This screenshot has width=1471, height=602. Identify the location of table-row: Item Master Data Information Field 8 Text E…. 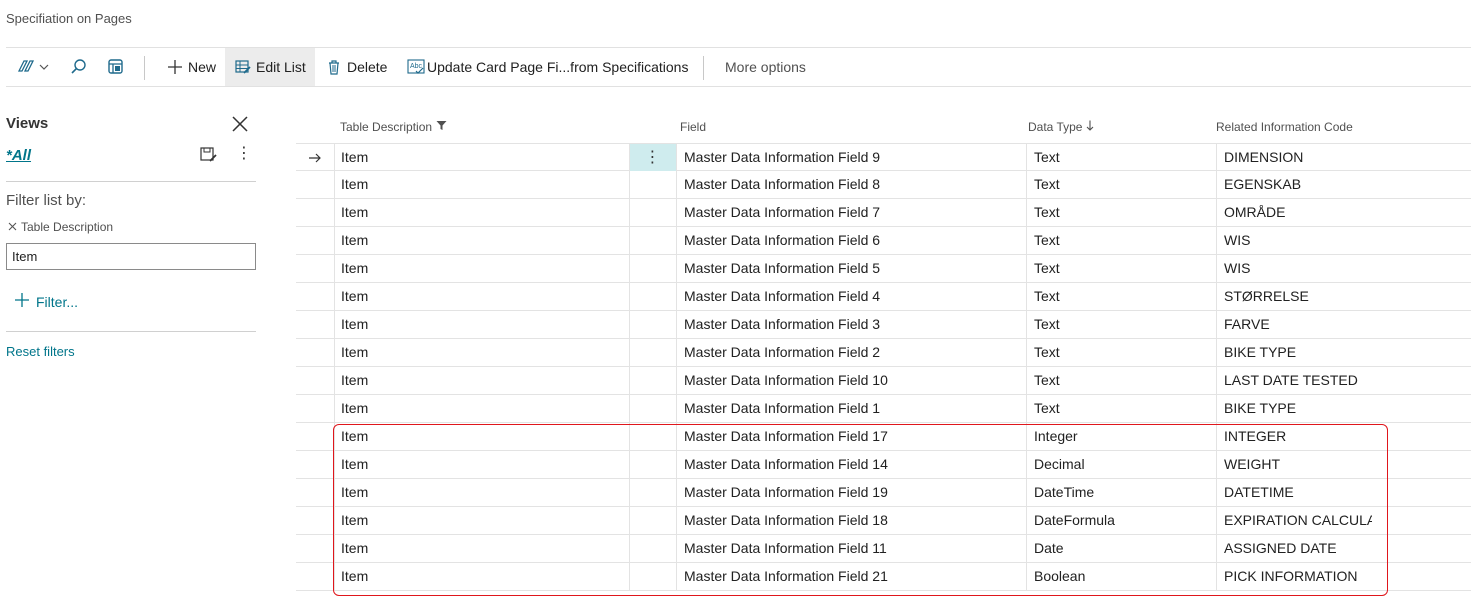
(883, 185).